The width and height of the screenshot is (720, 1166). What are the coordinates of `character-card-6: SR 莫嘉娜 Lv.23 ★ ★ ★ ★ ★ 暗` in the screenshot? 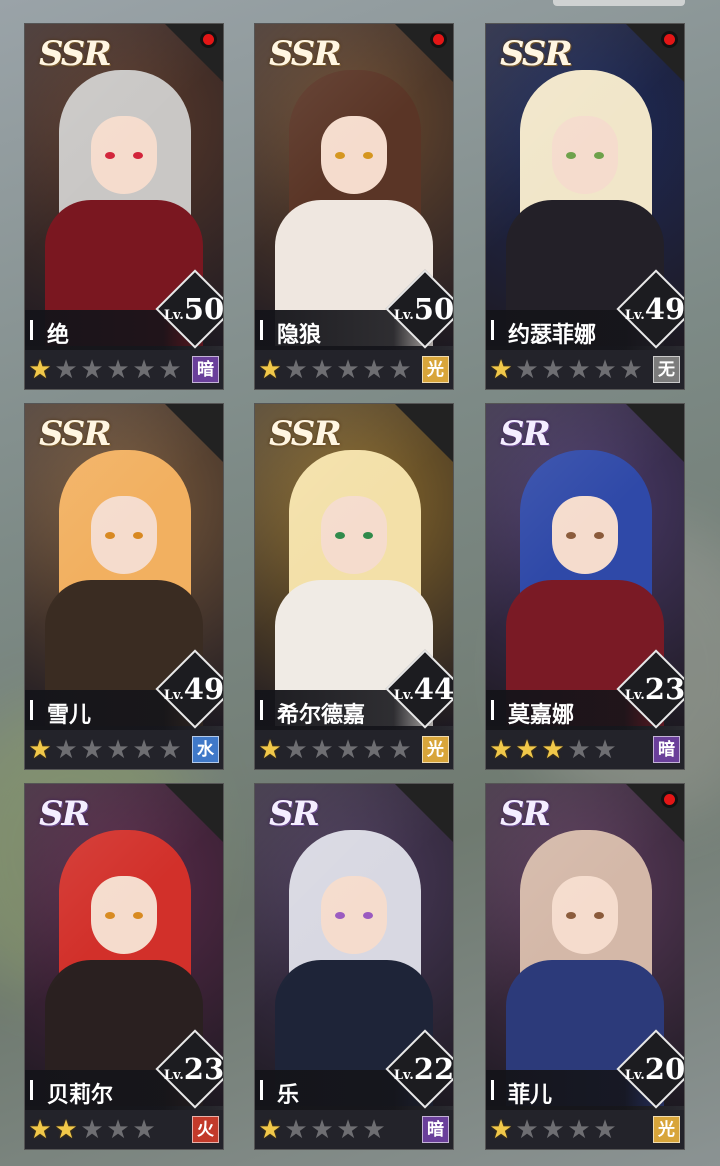 It's located at (585, 586).